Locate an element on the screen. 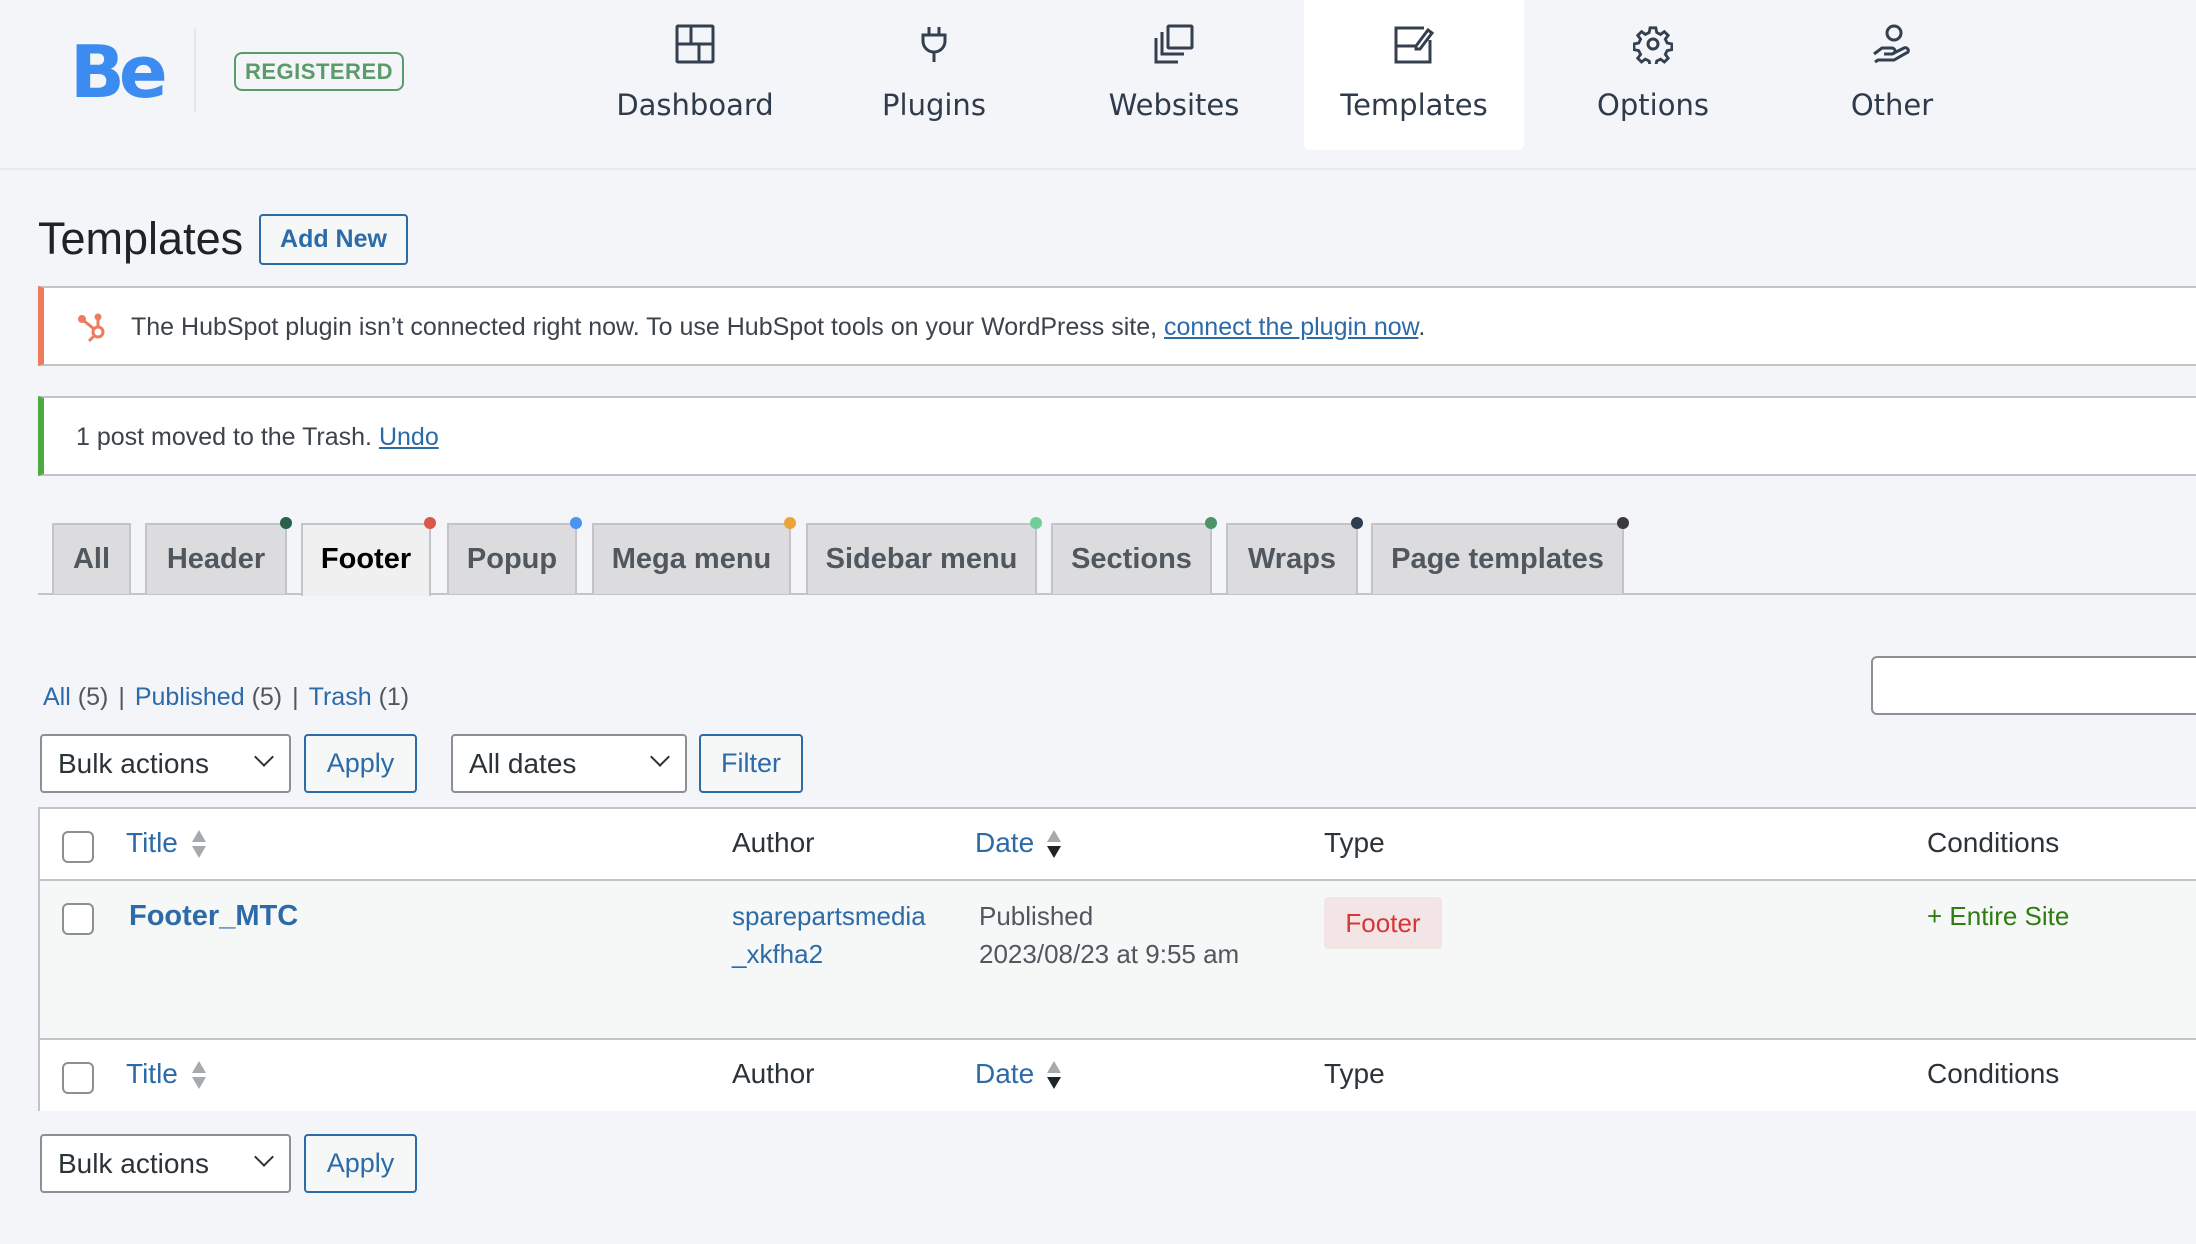 This screenshot has height=1244, width=2196. dashboard-grid-icon is located at coordinates (695, 44).